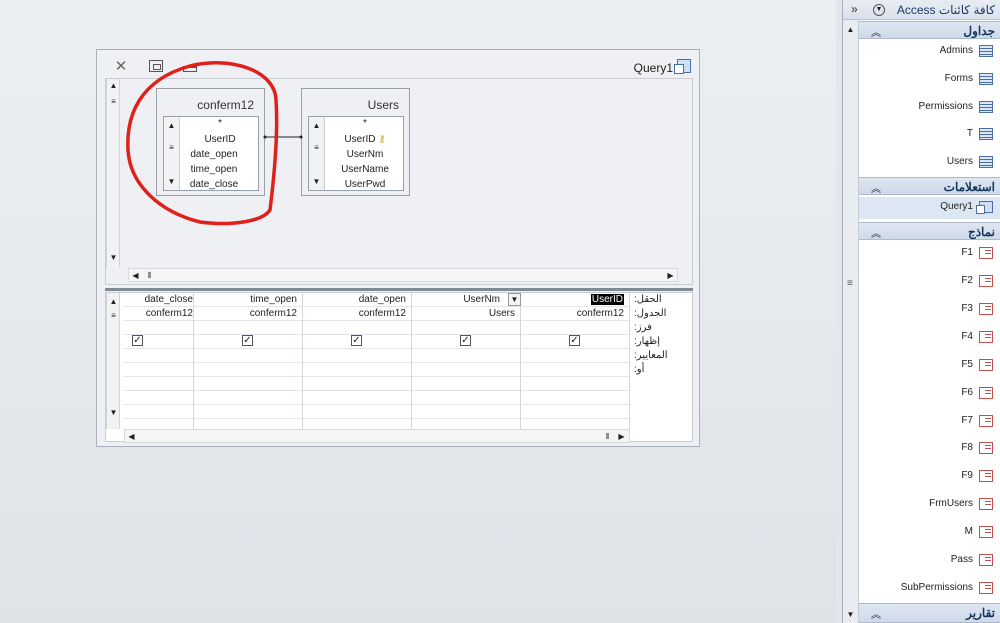 This screenshot has width=1000, height=623. I want to click on nav-item-f1: F1, so click(929, 254).